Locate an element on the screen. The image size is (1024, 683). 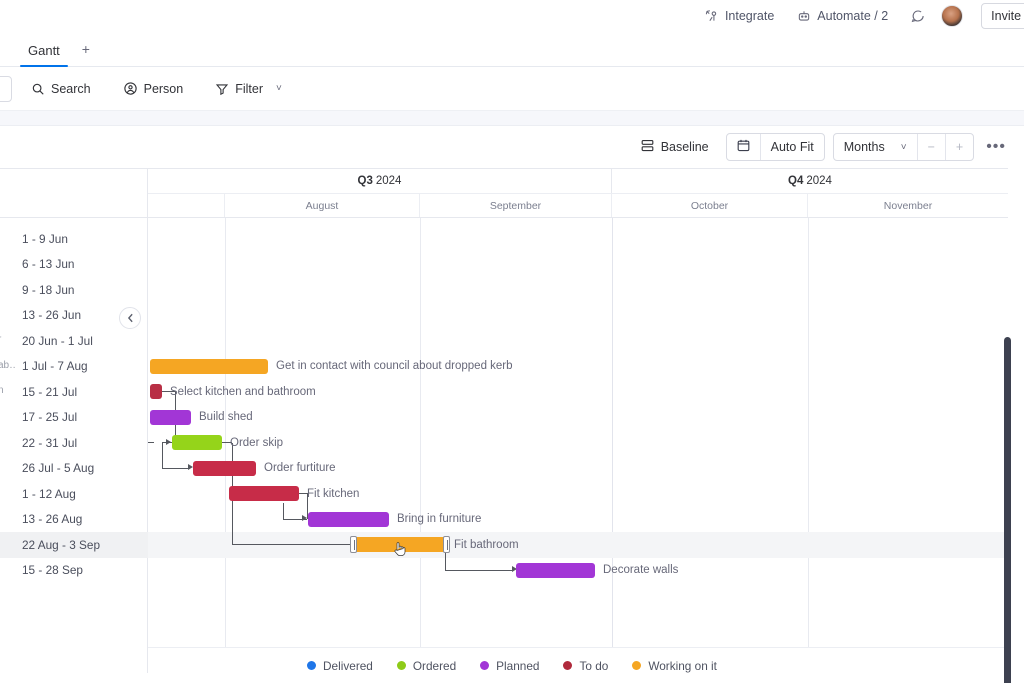
bar-resize-handle-left is located at coordinates (353, 544).